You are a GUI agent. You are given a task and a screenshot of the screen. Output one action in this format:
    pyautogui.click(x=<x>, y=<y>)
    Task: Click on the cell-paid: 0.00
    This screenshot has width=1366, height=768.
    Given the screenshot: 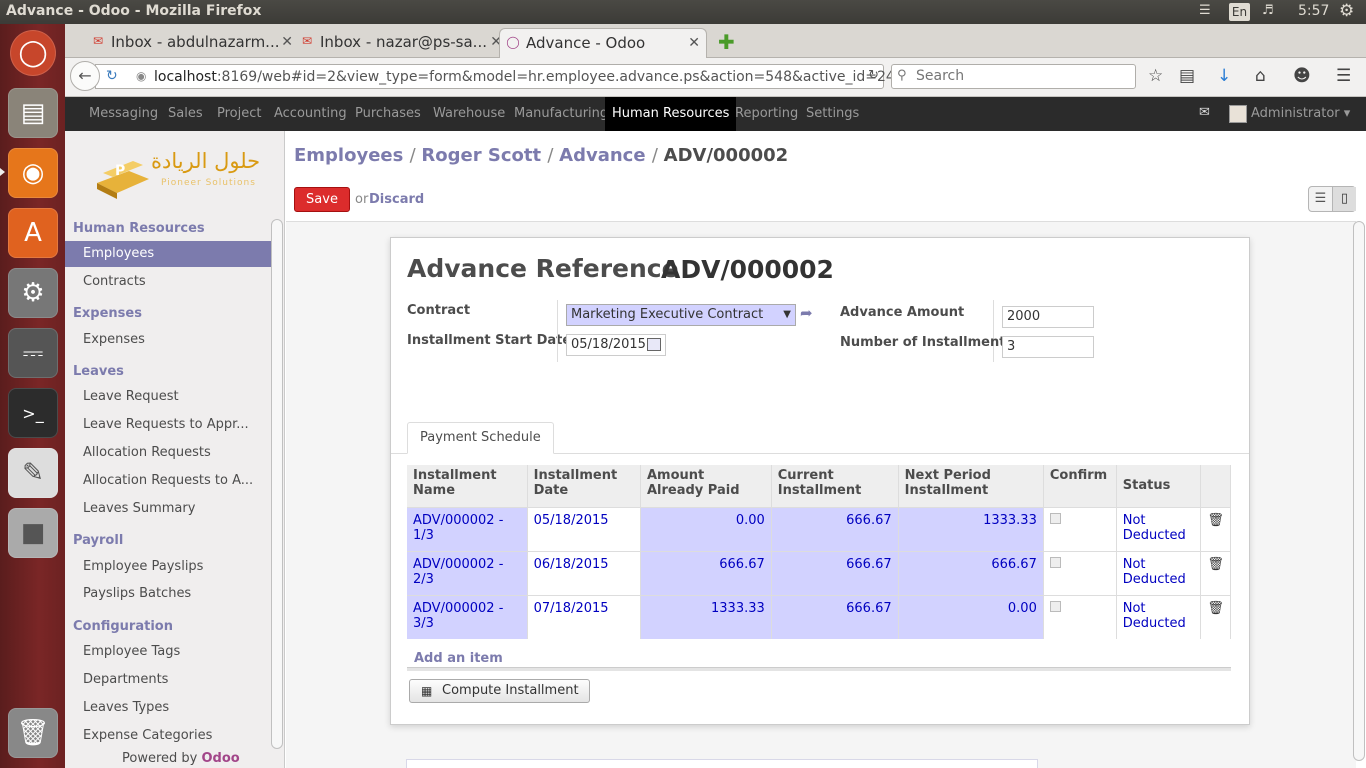 What is the action you would take?
    pyautogui.click(x=706, y=528)
    